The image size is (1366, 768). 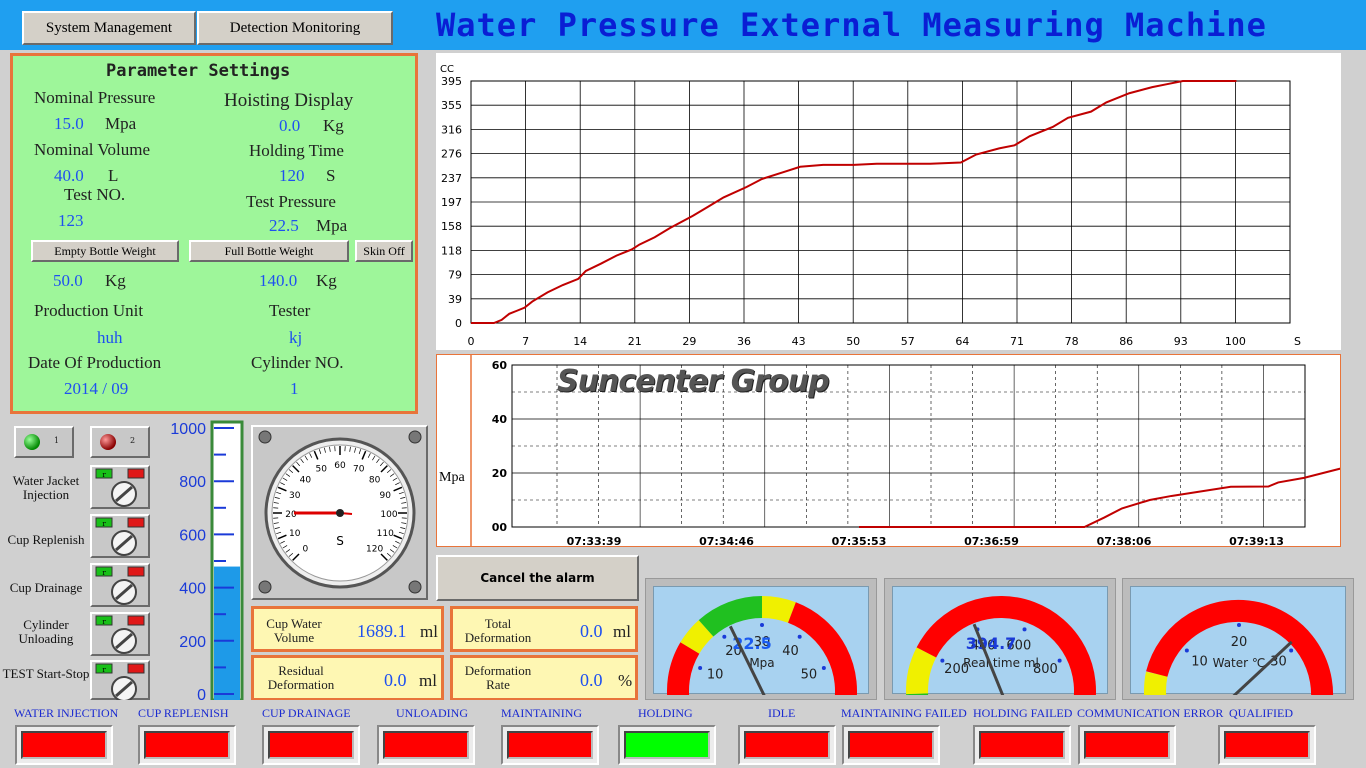 I want to click on date-of-production-value: 2014 / 09, so click(x=96, y=389).